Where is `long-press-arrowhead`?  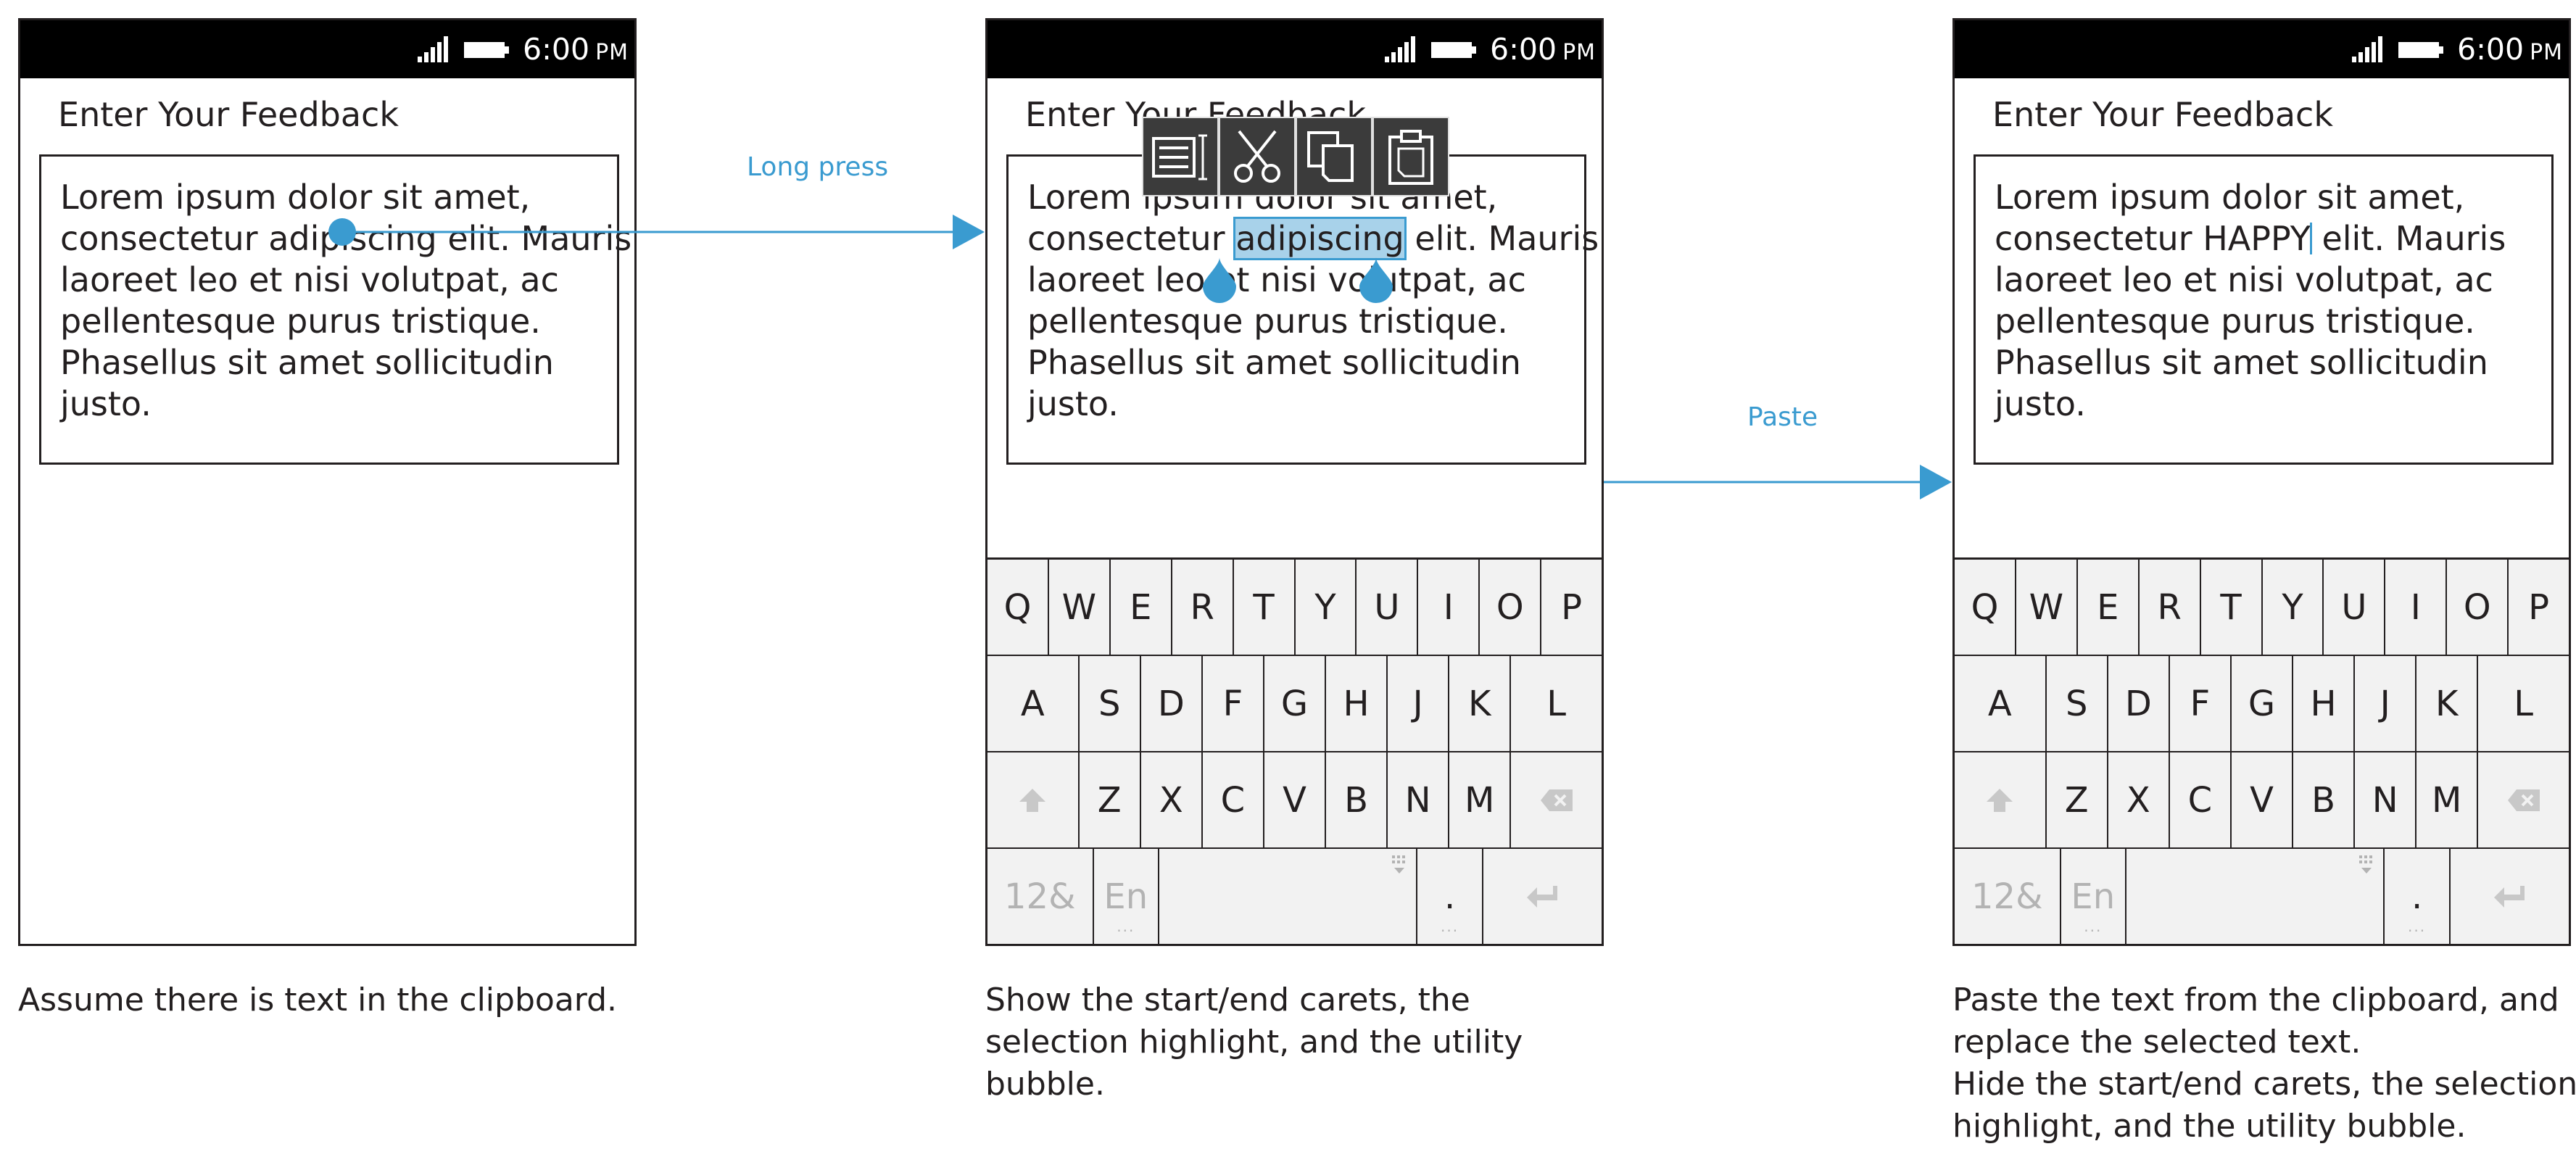
long-press-arrowhead is located at coordinates (969, 232).